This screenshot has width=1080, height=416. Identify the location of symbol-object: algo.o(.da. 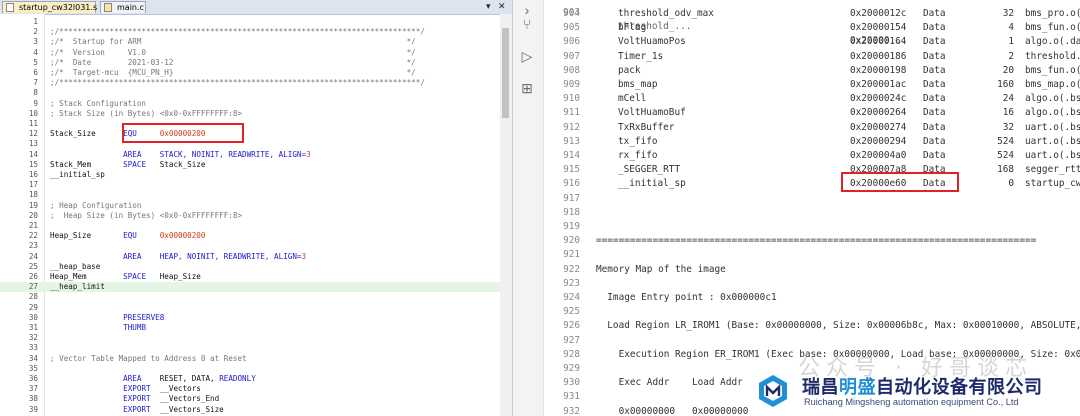
(1052, 42).